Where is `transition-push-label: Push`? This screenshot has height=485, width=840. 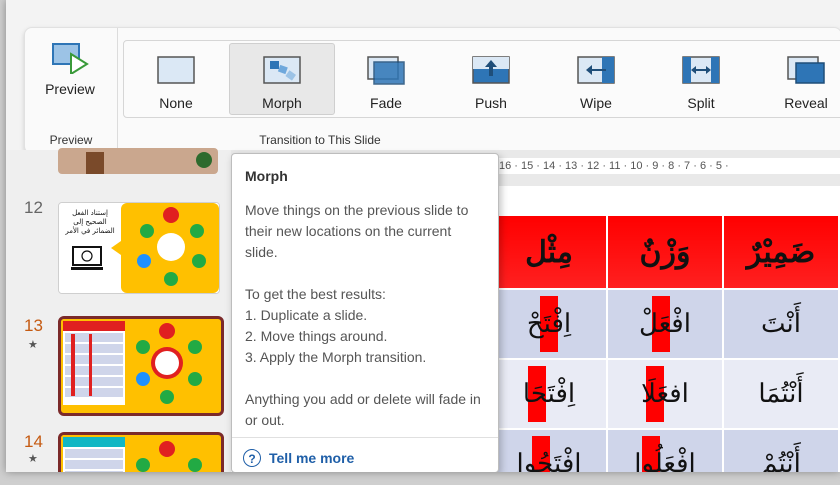 transition-push-label: Push is located at coordinates (491, 103).